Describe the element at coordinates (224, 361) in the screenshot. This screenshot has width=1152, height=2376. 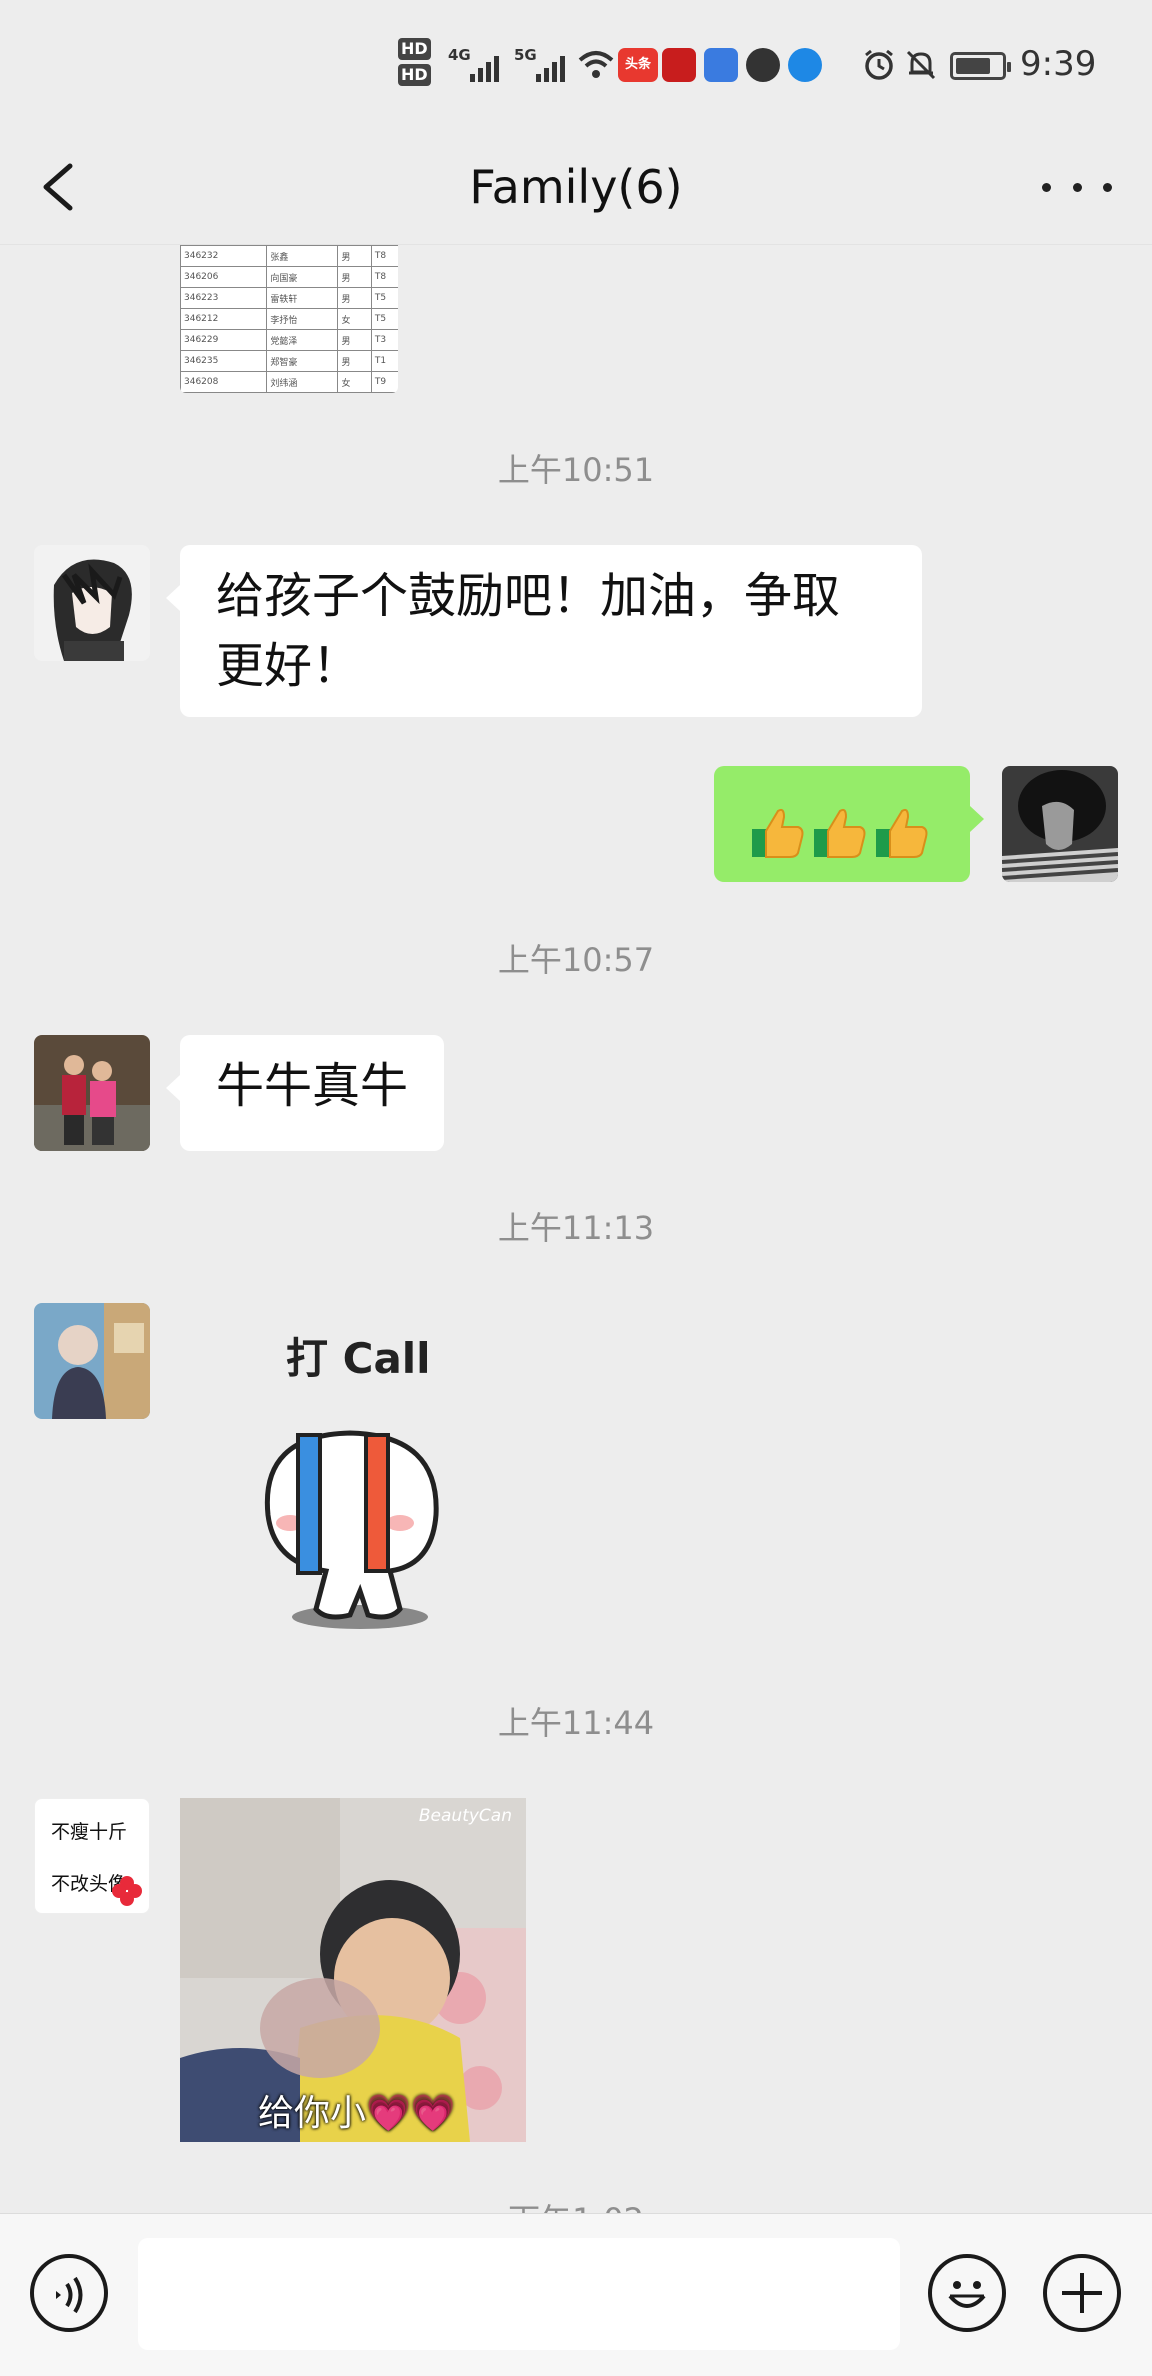
I see `table-cell: 346235` at that location.